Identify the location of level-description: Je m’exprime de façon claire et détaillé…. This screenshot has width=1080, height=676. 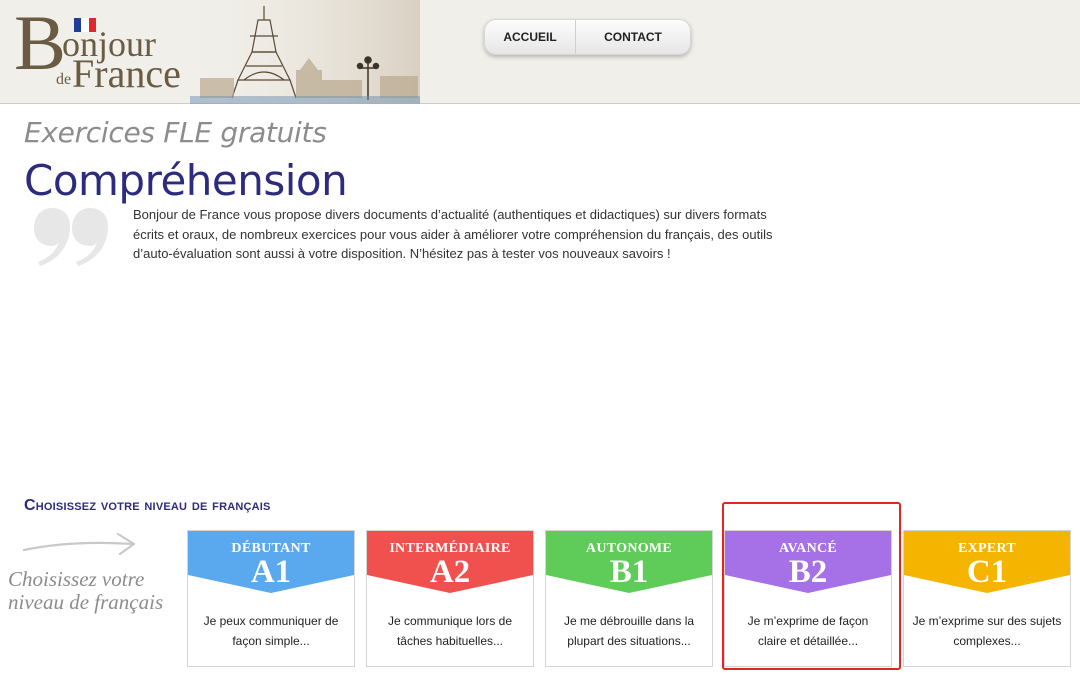
(808, 631).